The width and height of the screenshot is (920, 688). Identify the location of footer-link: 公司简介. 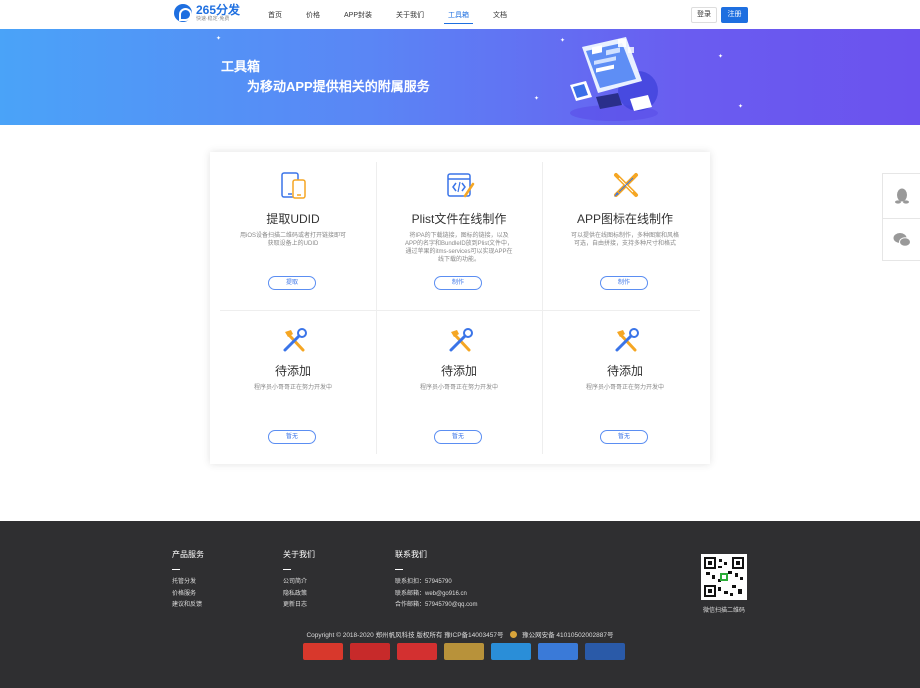
(299, 583).